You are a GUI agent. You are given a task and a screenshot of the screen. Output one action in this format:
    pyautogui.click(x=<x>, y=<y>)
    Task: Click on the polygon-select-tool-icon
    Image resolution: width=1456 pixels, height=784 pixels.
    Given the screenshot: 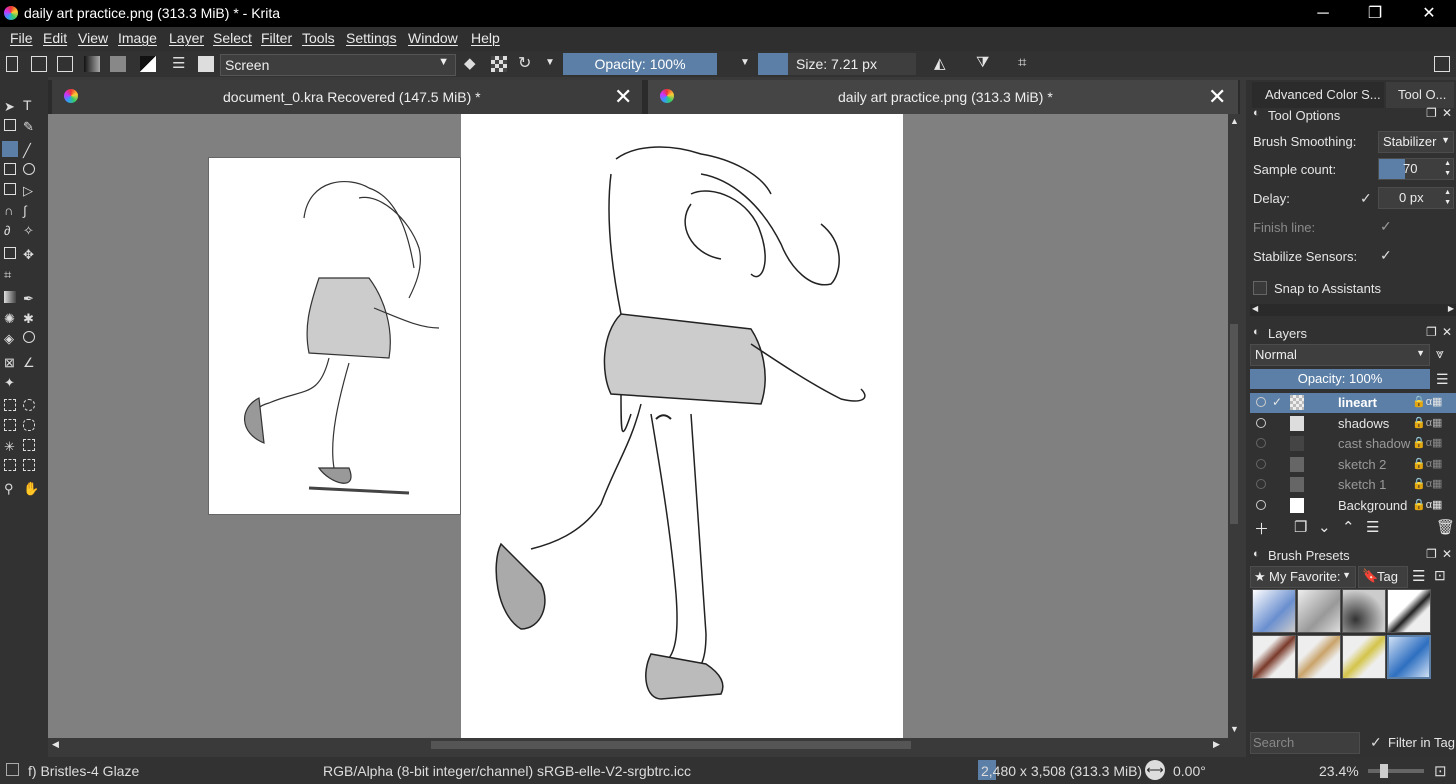 What is the action you would take?
    pyautogui.click(x=10, y=425)
    